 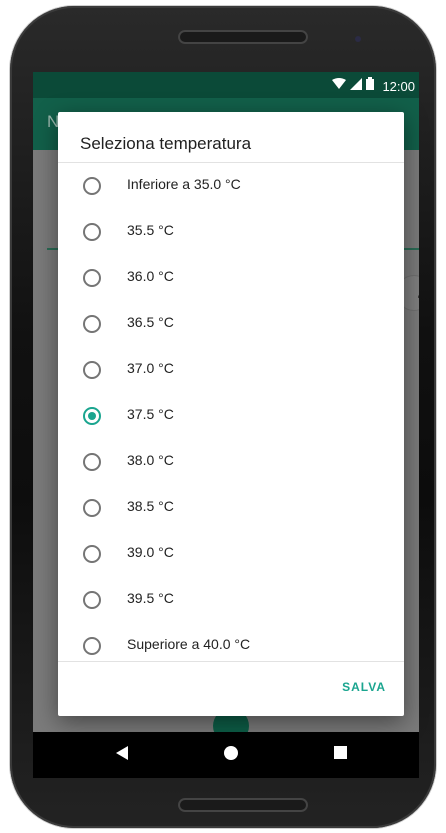 I want to click on wifi-icon, so click(x=339, y=86).